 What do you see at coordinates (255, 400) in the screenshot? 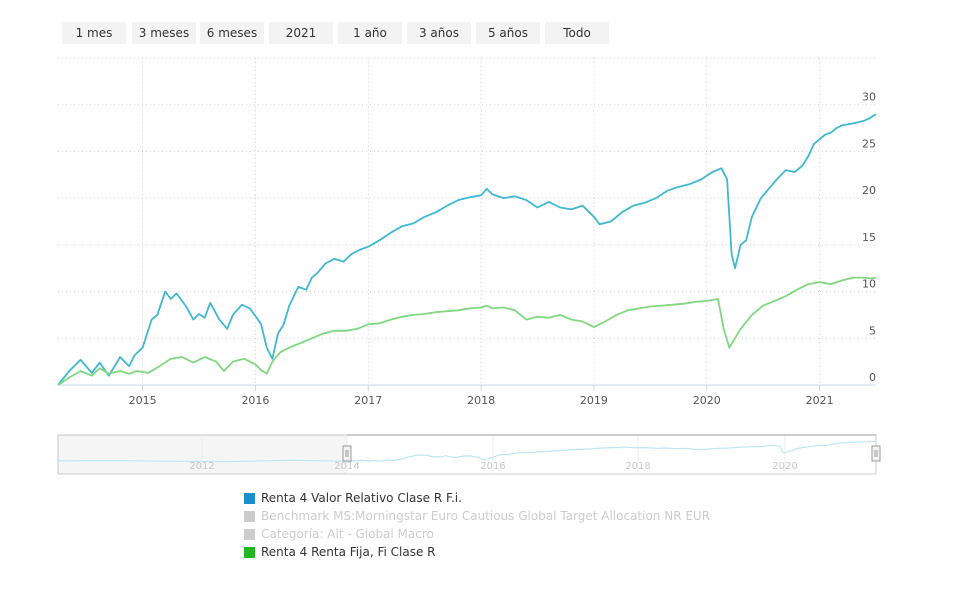
I see `x-tick-label: 2016` at bounding box center [255, 400].